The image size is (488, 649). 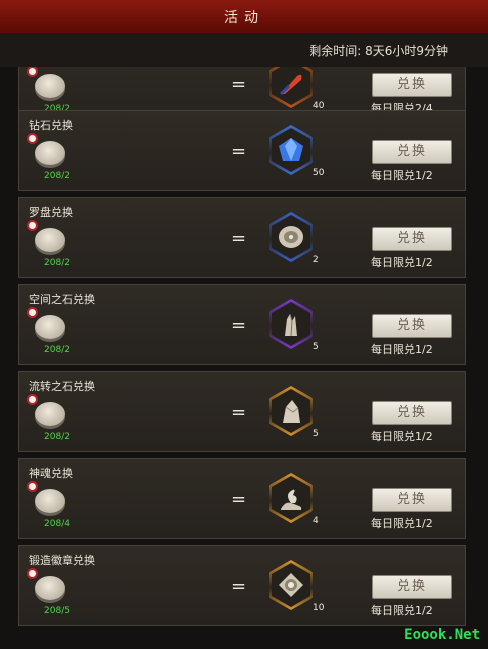 I want to click on flow-stone-icon: 5, so click(x=293, y=413).